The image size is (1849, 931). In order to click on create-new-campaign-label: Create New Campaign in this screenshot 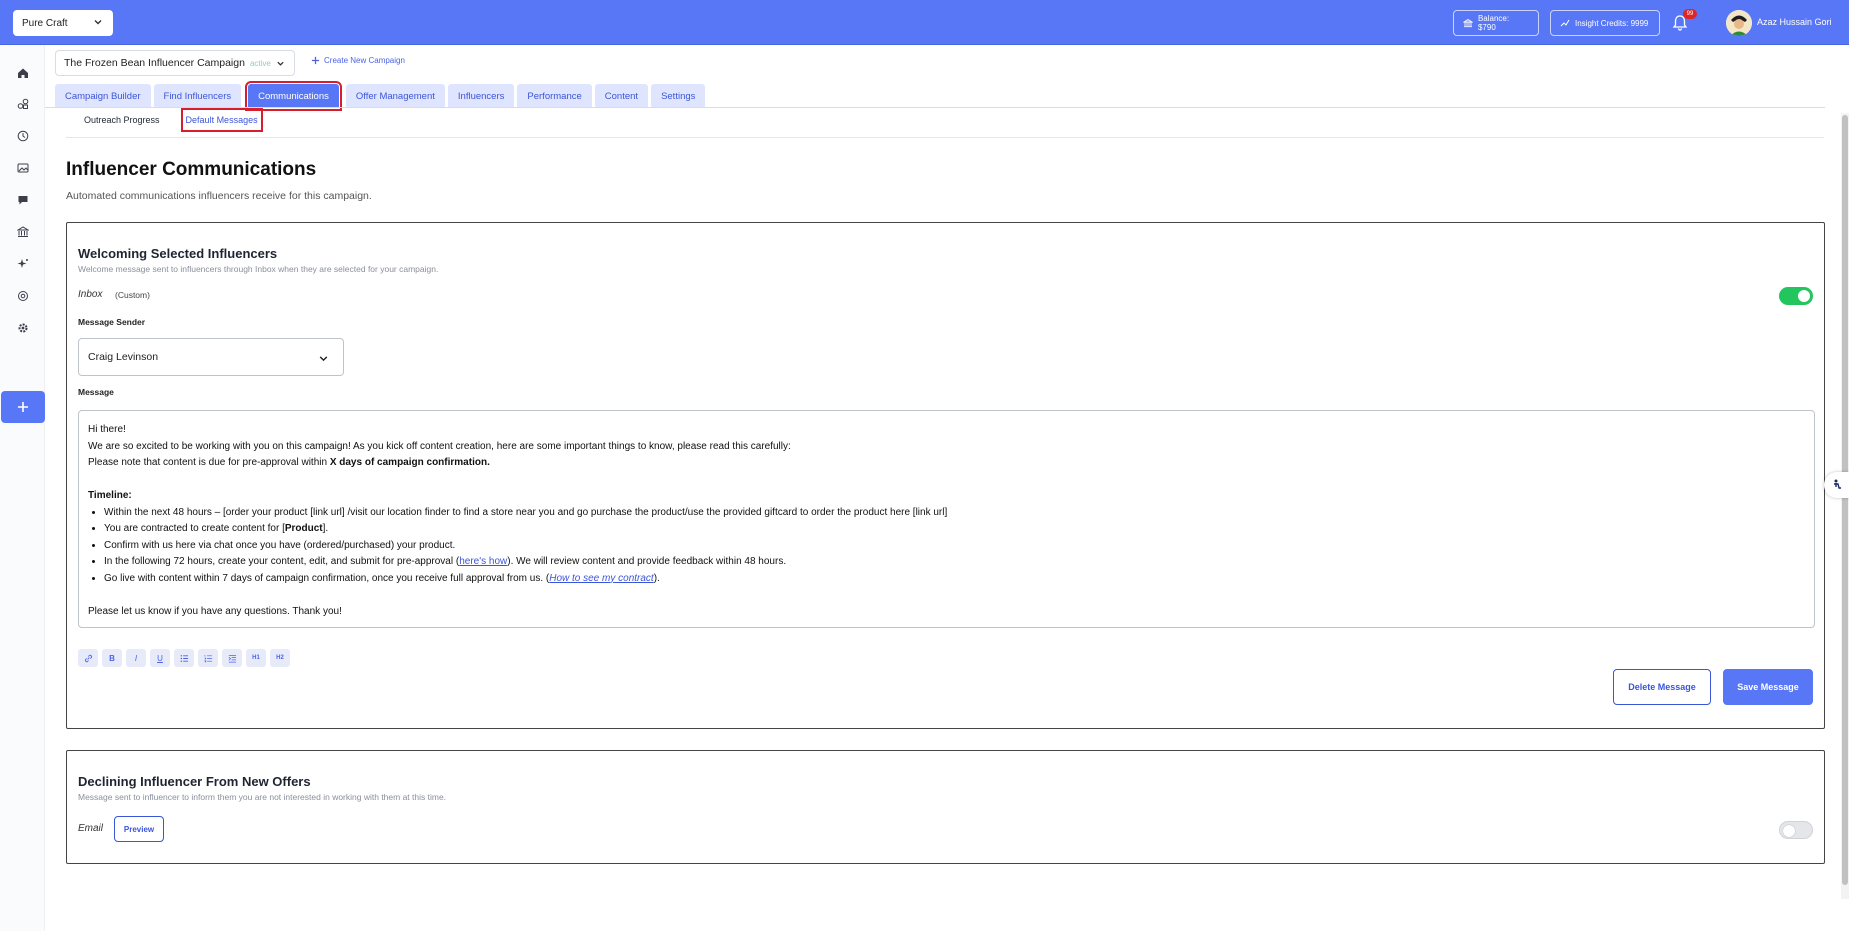, I will do `click(364, 60)`.